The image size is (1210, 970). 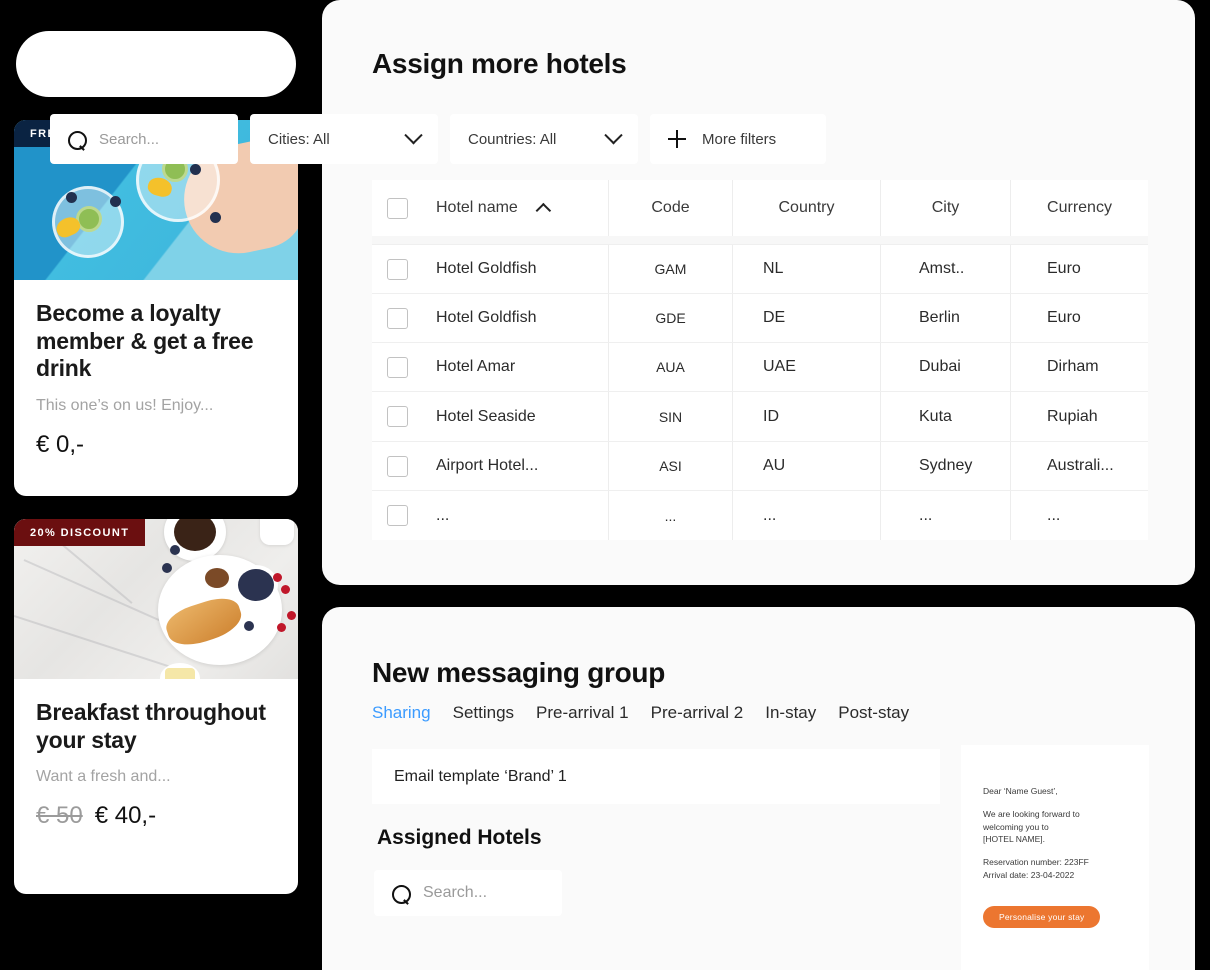 I want to click on cell-country: NL, so click(x=806, y=269).